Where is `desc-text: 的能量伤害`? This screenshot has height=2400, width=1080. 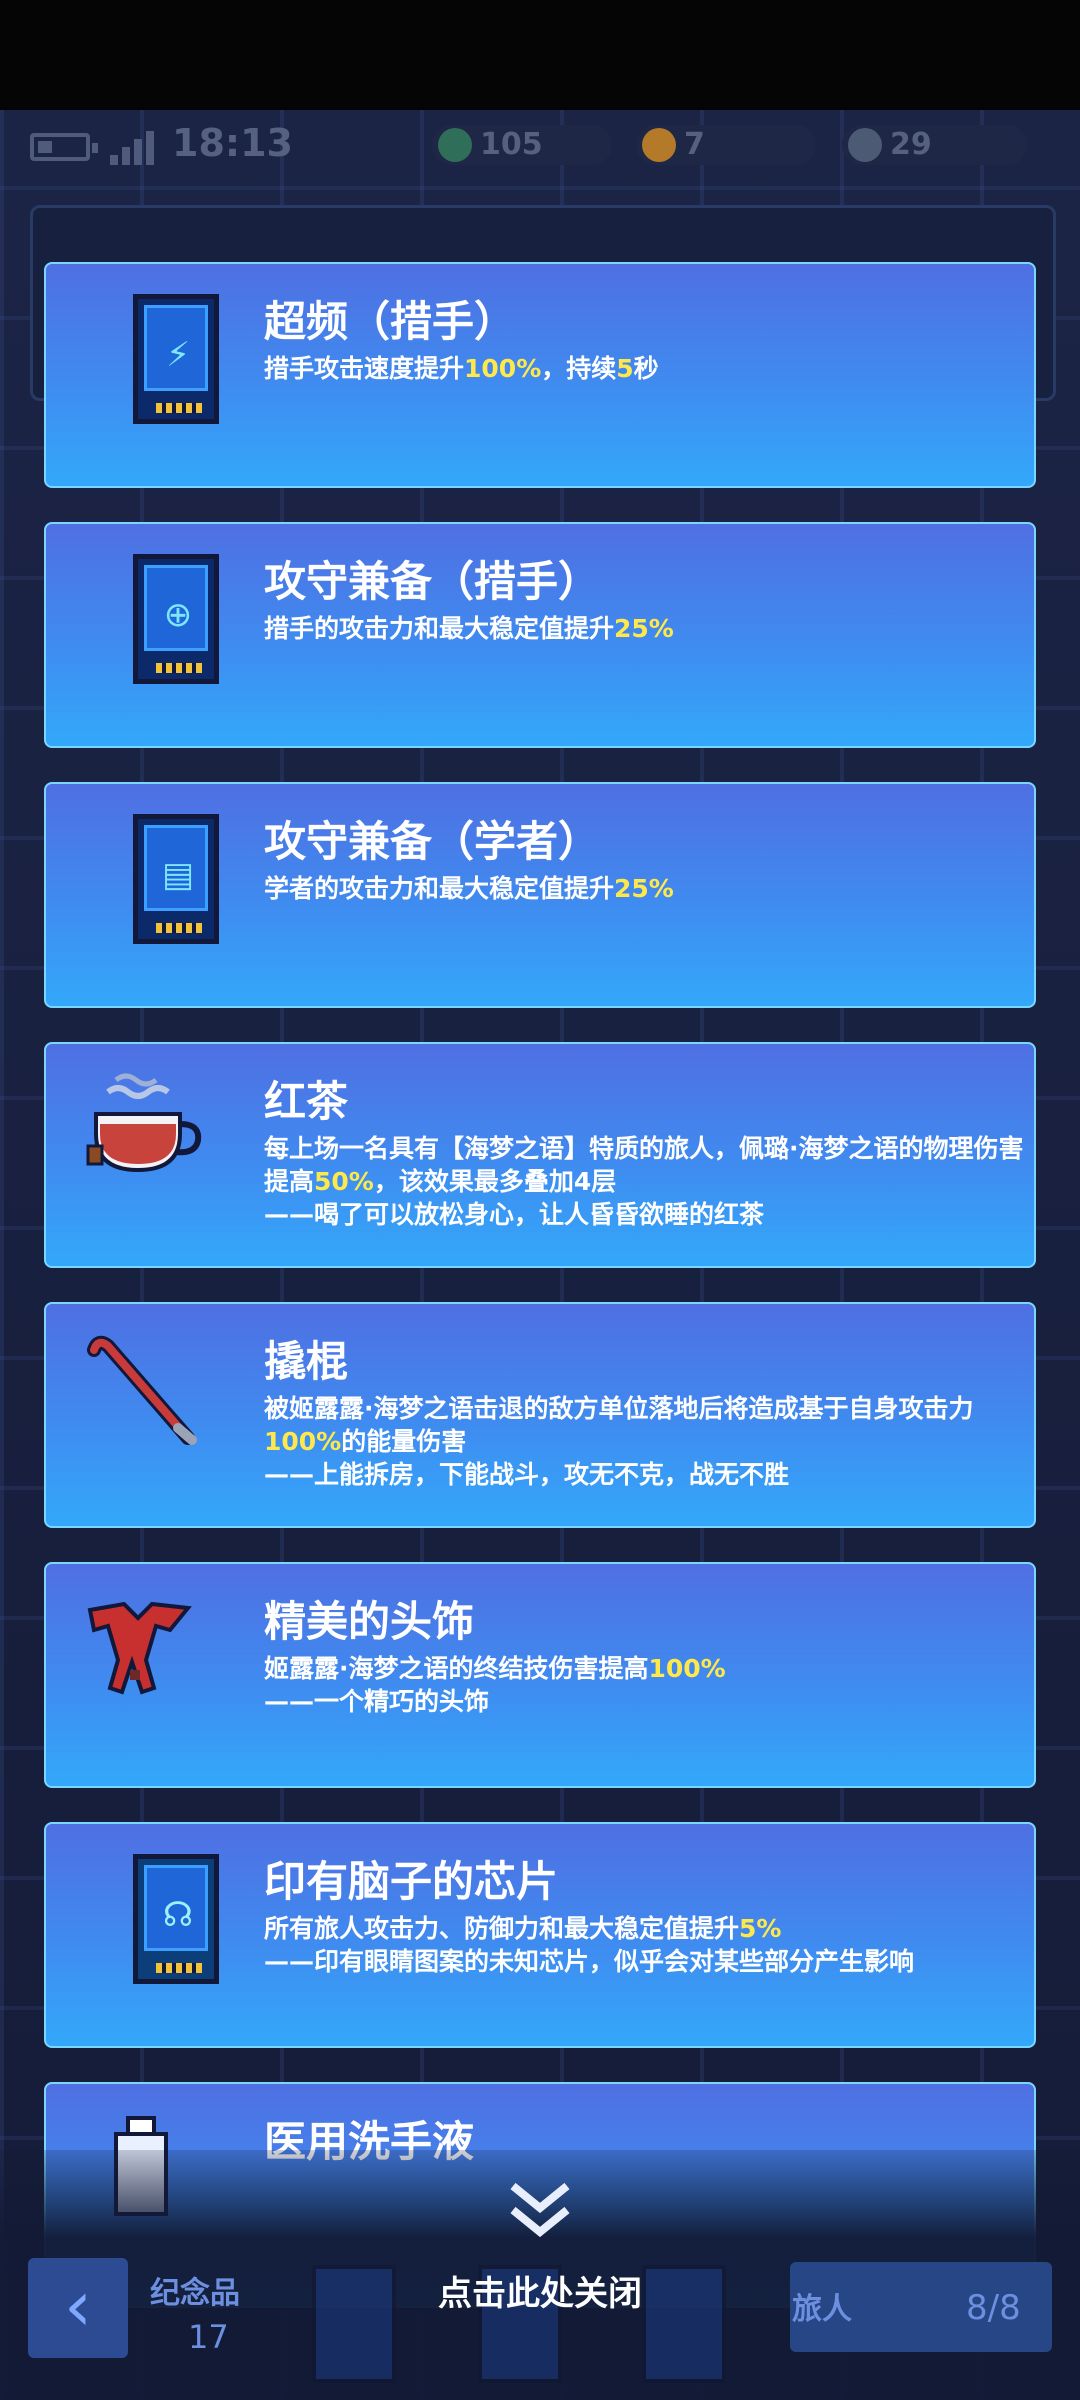 desc-text: 的能量伤害 is located at coordinates (404, 1441).